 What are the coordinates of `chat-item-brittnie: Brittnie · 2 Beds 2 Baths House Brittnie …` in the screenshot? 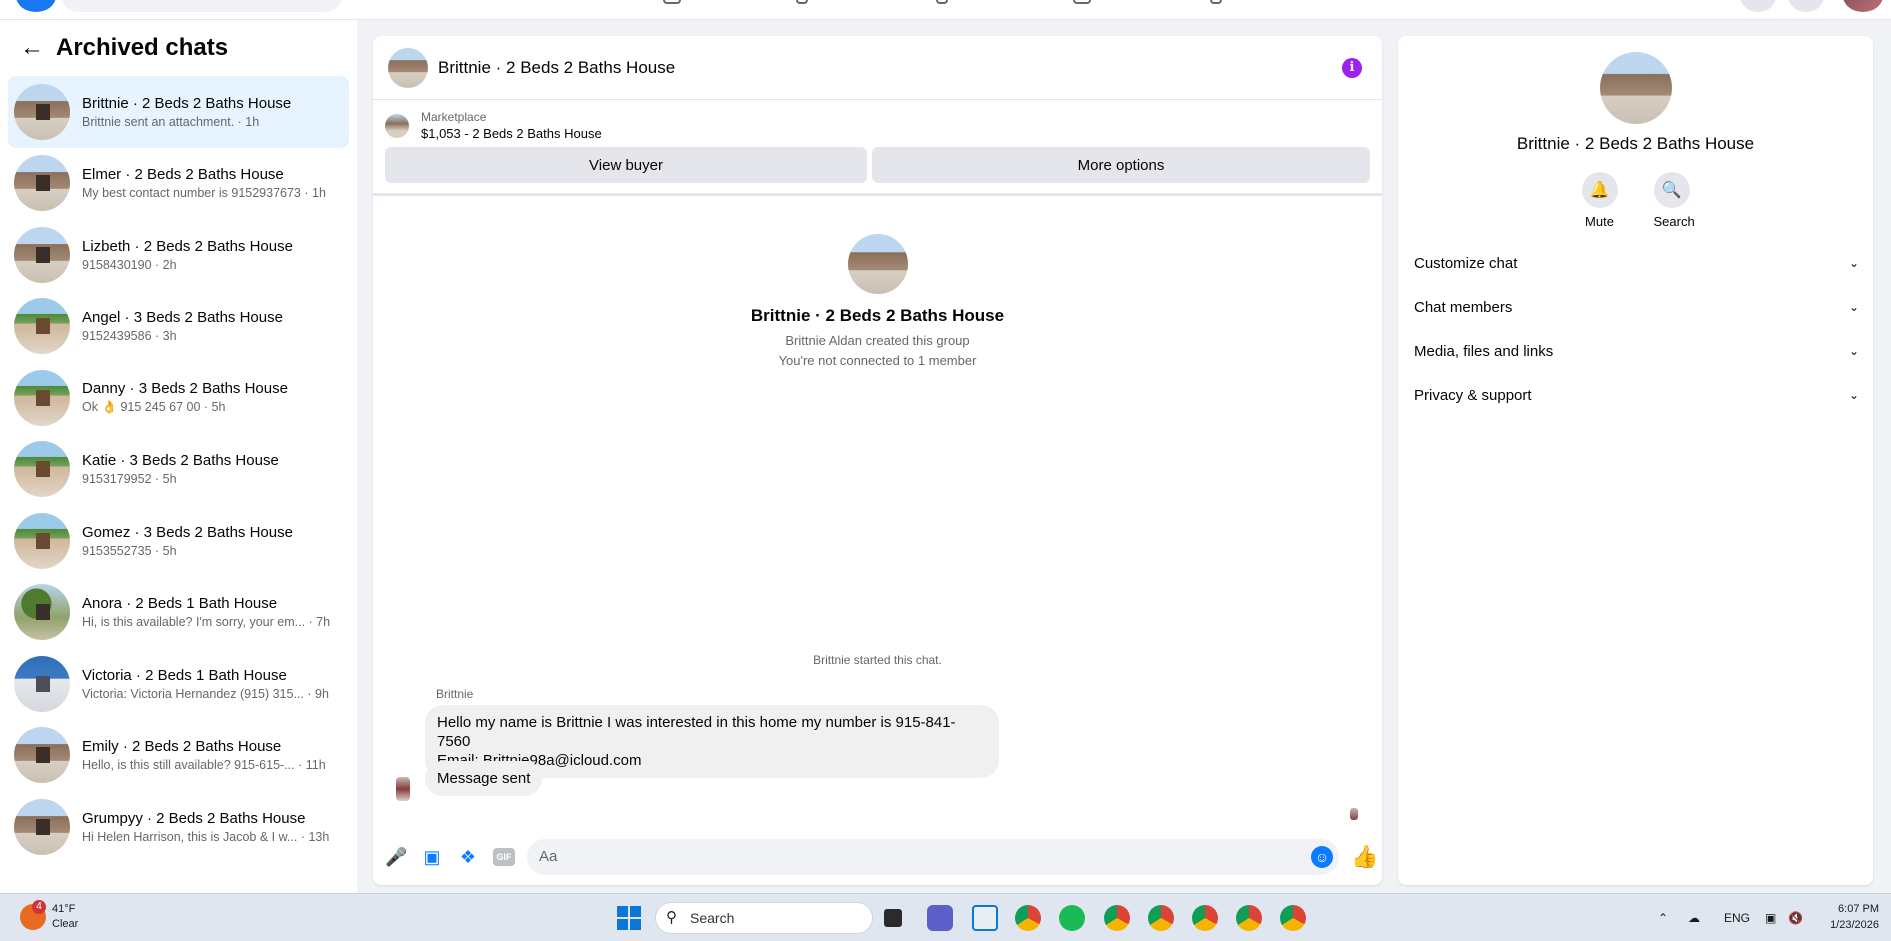 It's located at (178, 112).